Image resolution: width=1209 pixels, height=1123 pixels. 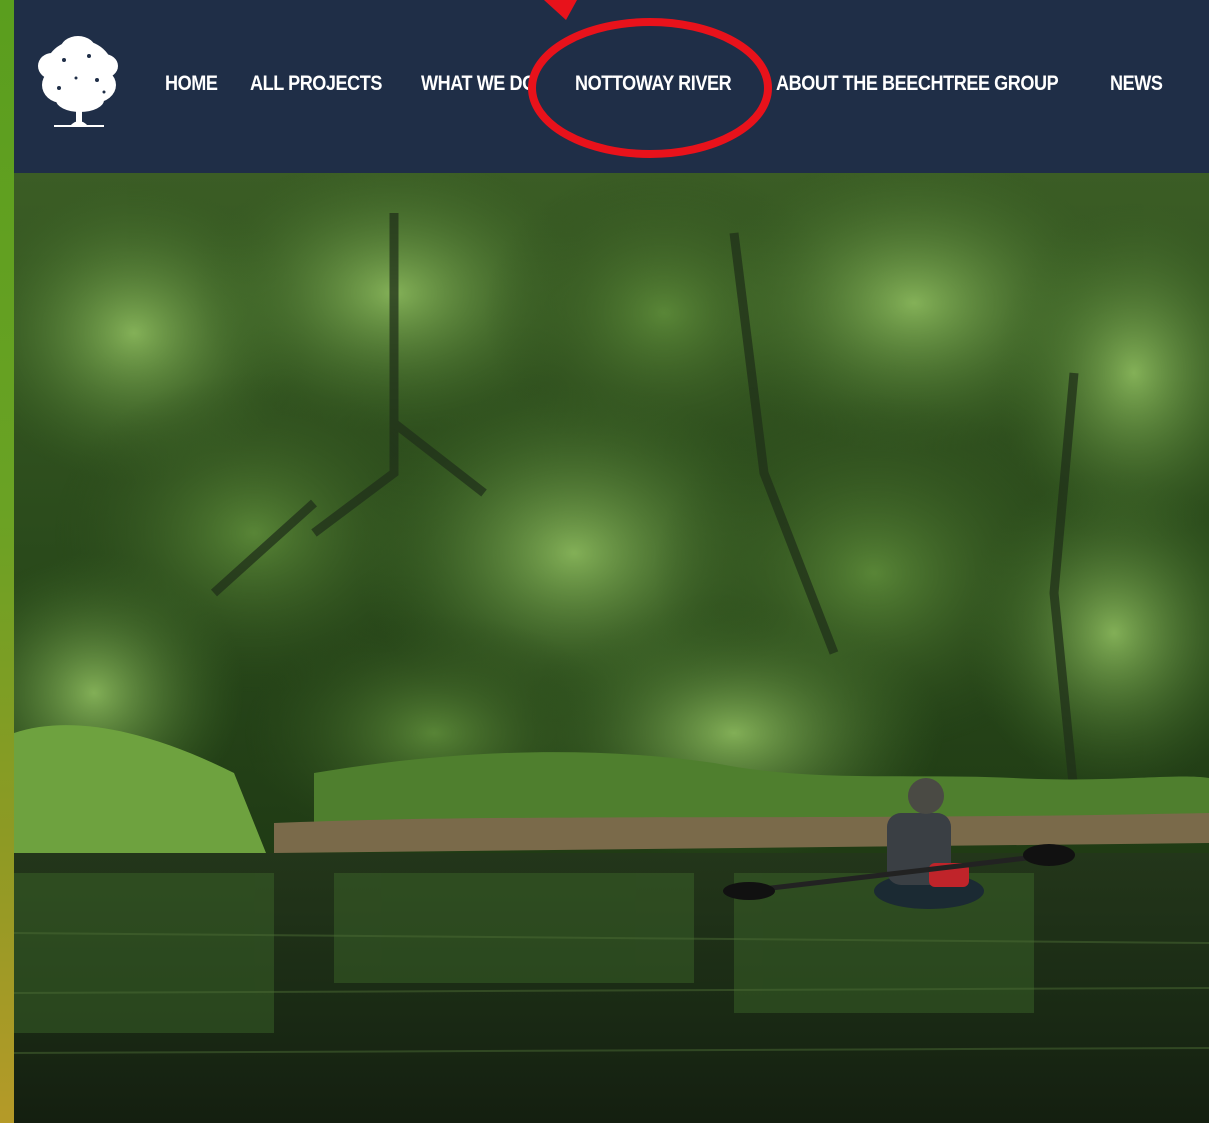 I want to click on nav-news: NEWS, so click(x=1136, y=84).